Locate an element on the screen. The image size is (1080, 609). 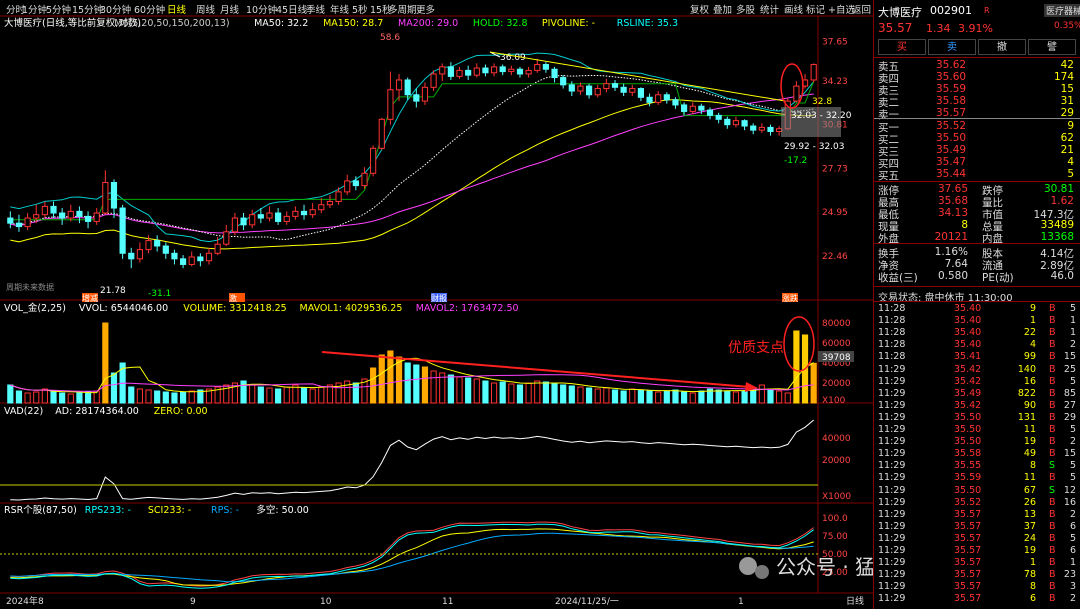
tick-count: 1 is located at coordinates (1072, 333).